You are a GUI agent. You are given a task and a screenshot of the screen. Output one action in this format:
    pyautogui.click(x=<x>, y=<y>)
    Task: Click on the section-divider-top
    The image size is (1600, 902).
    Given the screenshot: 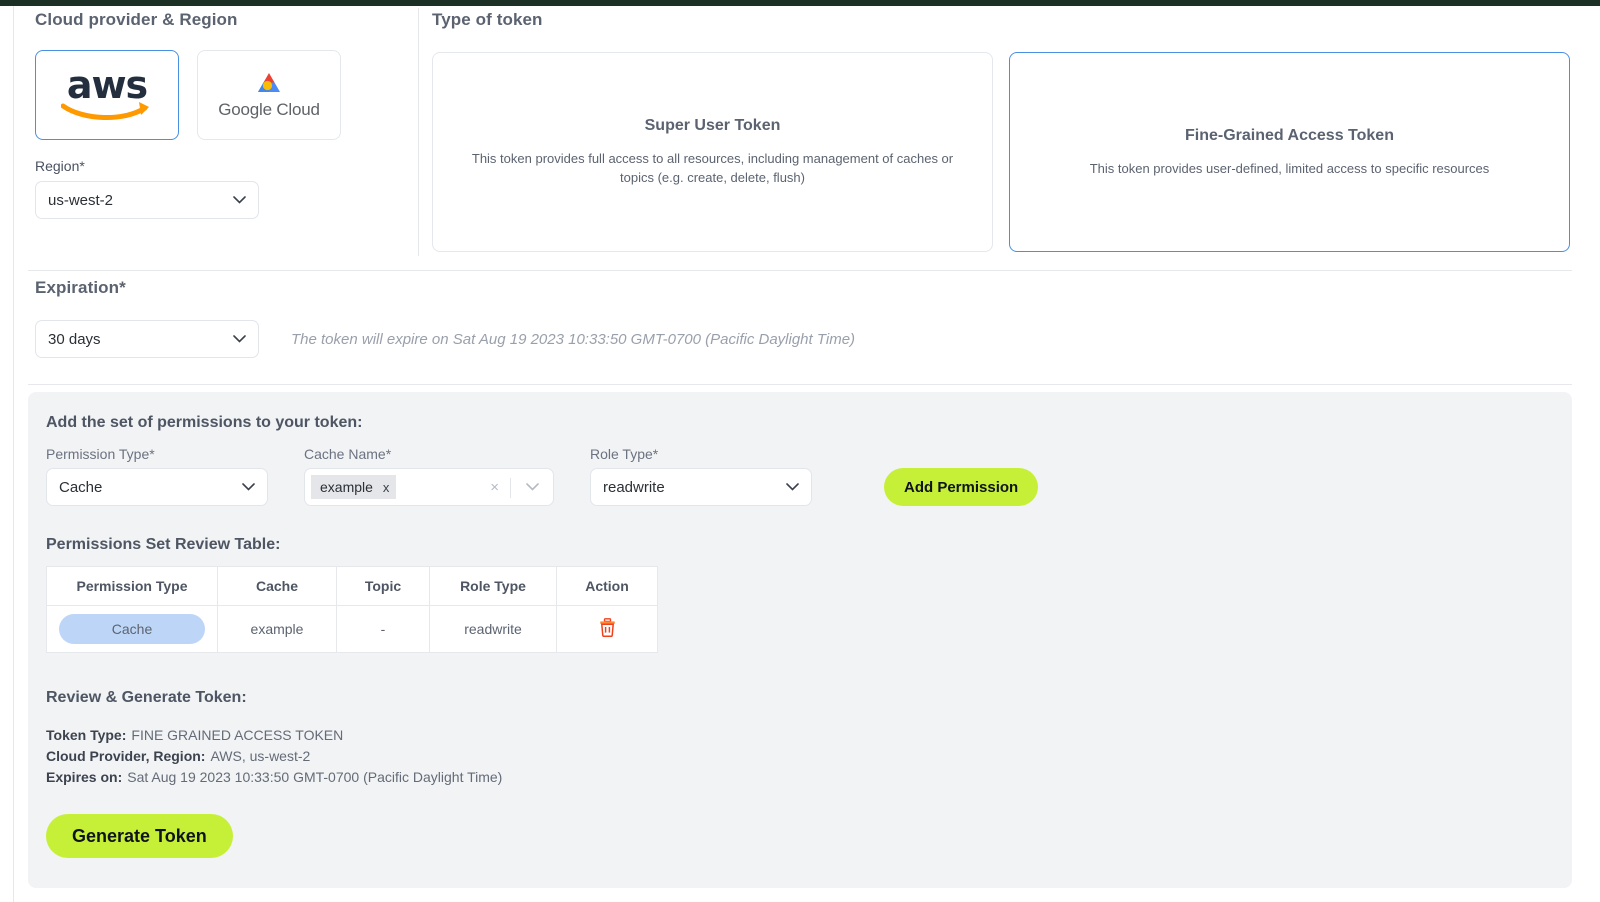 What is the action you would take?
    pyautogui.click(x=800, y=270)
    